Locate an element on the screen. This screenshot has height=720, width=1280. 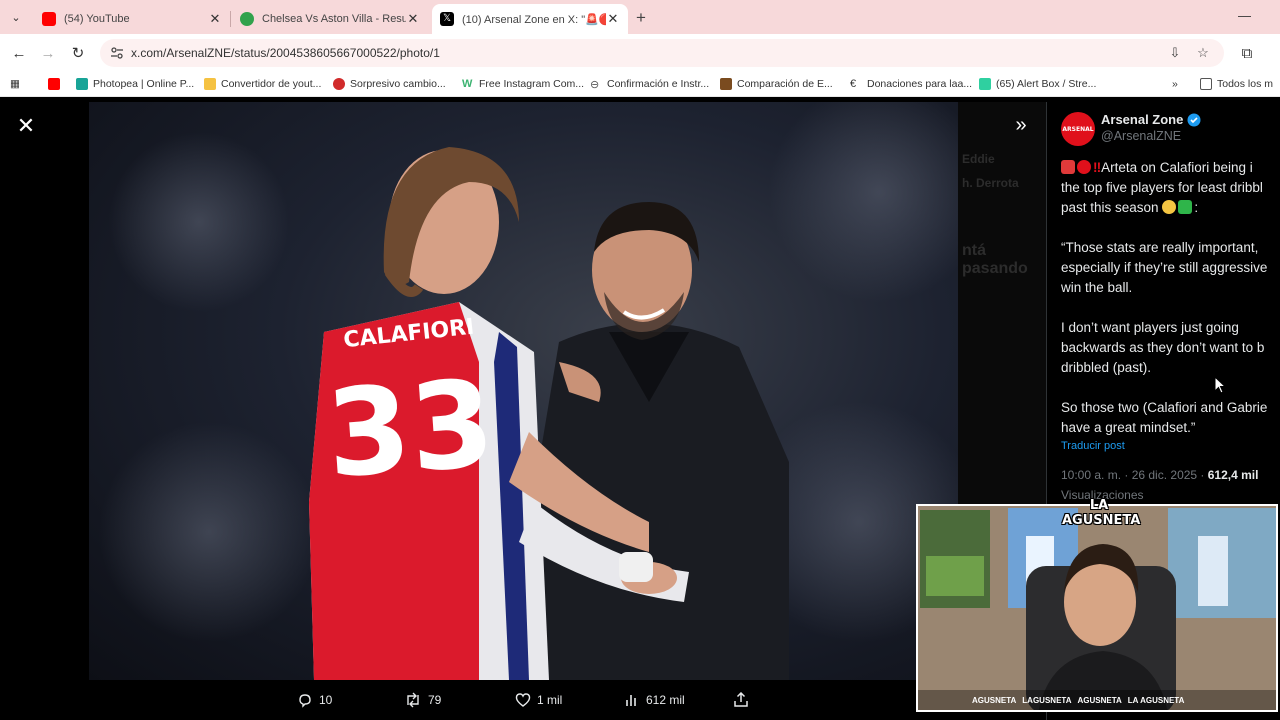
stream-socials-bar: AGUSNETA LAGUSNETA AGUSNETA LA AGUSNETA is located at coordinates (1097, 700).